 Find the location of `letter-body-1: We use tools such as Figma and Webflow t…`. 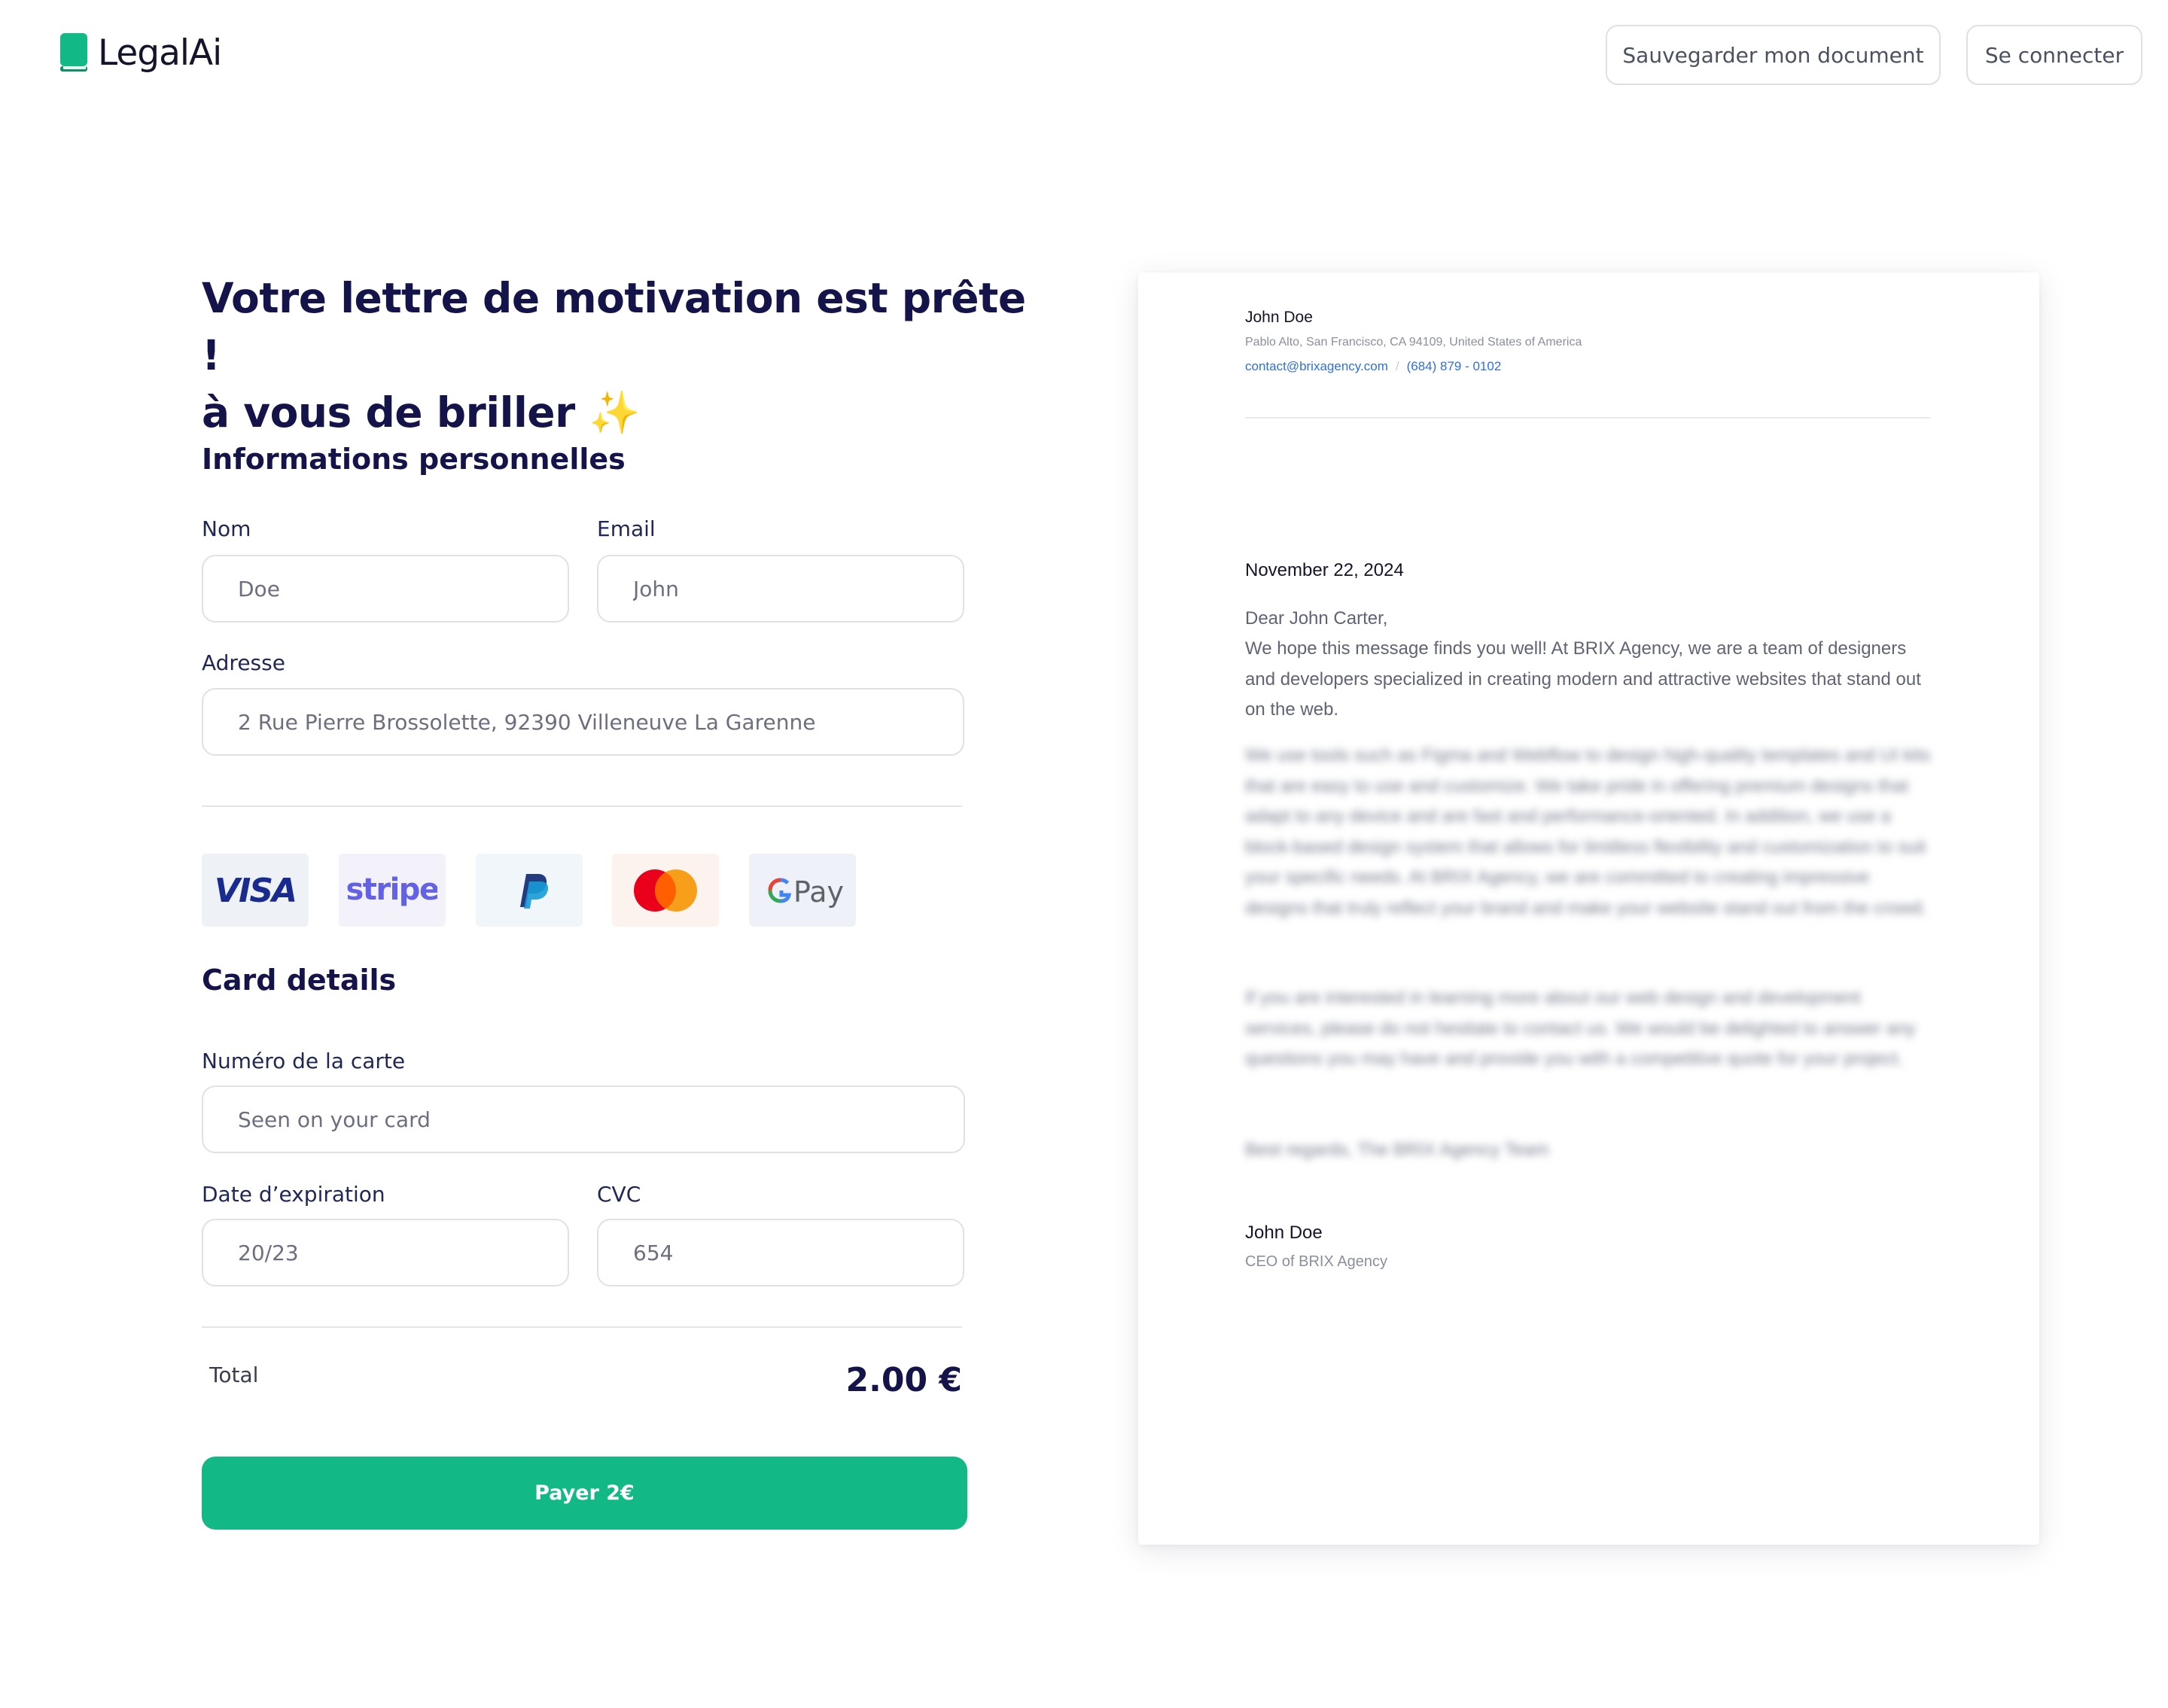

letter-body-1: We use tools such as Figma and Webflow t… is located at coordinates (1588, 831).